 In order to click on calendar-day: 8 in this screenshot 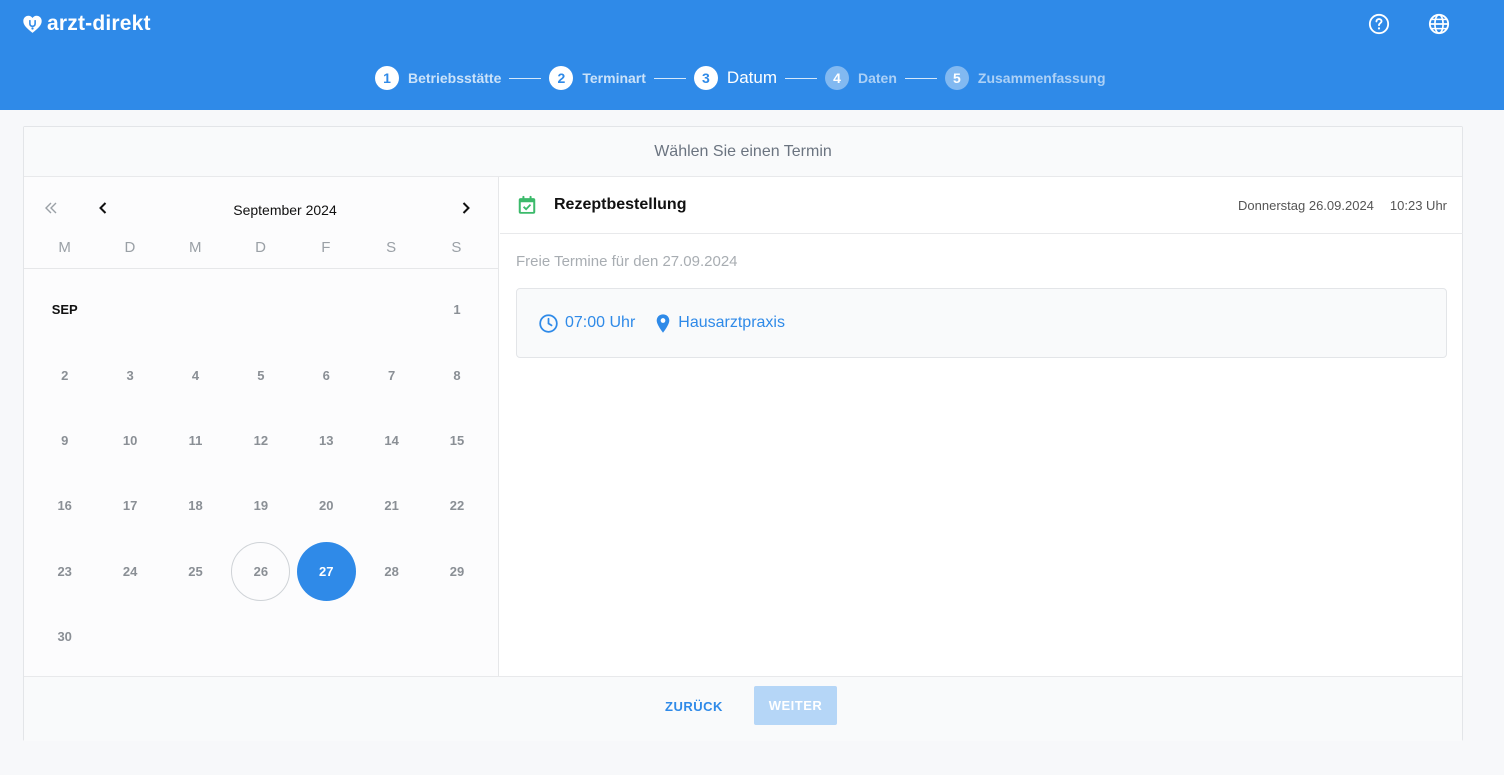, I will do `click(456, 374)`.